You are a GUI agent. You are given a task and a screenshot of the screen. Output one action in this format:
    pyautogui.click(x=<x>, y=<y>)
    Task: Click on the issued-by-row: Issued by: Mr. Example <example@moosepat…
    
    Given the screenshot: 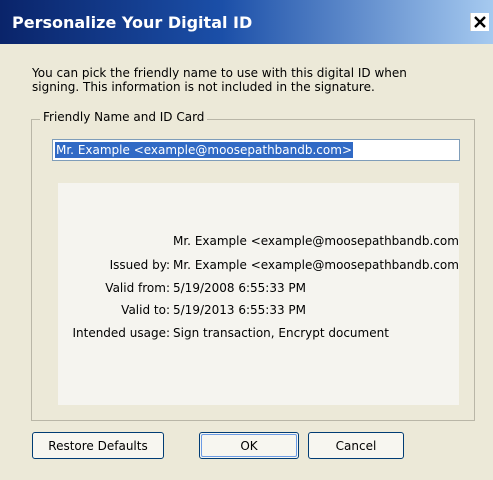 What is the action you would take?
    pyautogui.click(x=258, y=265)
    